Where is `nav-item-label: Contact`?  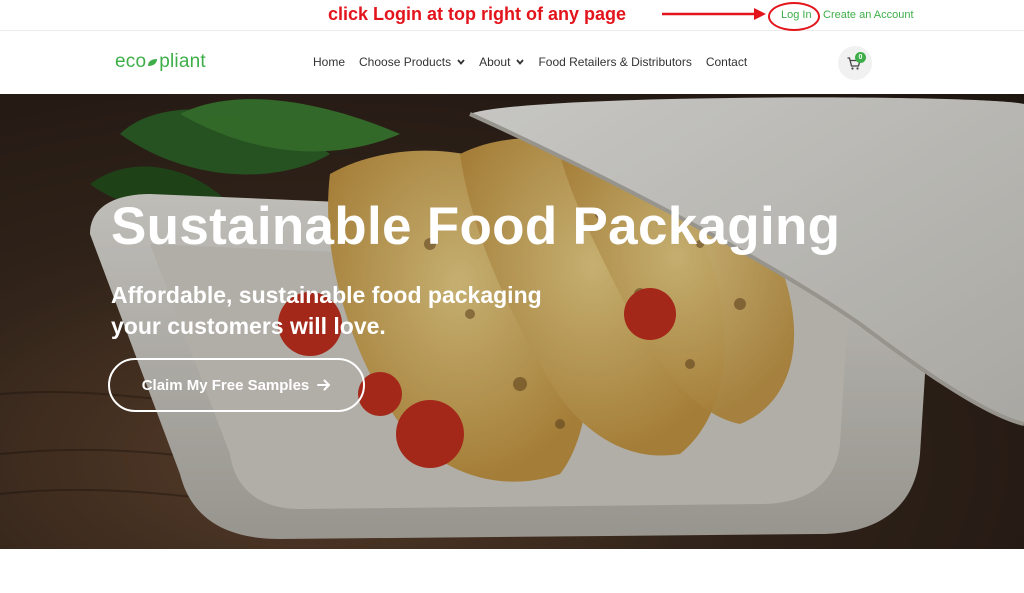 nav-item-label: Contact is located at coordinates (726, 62).